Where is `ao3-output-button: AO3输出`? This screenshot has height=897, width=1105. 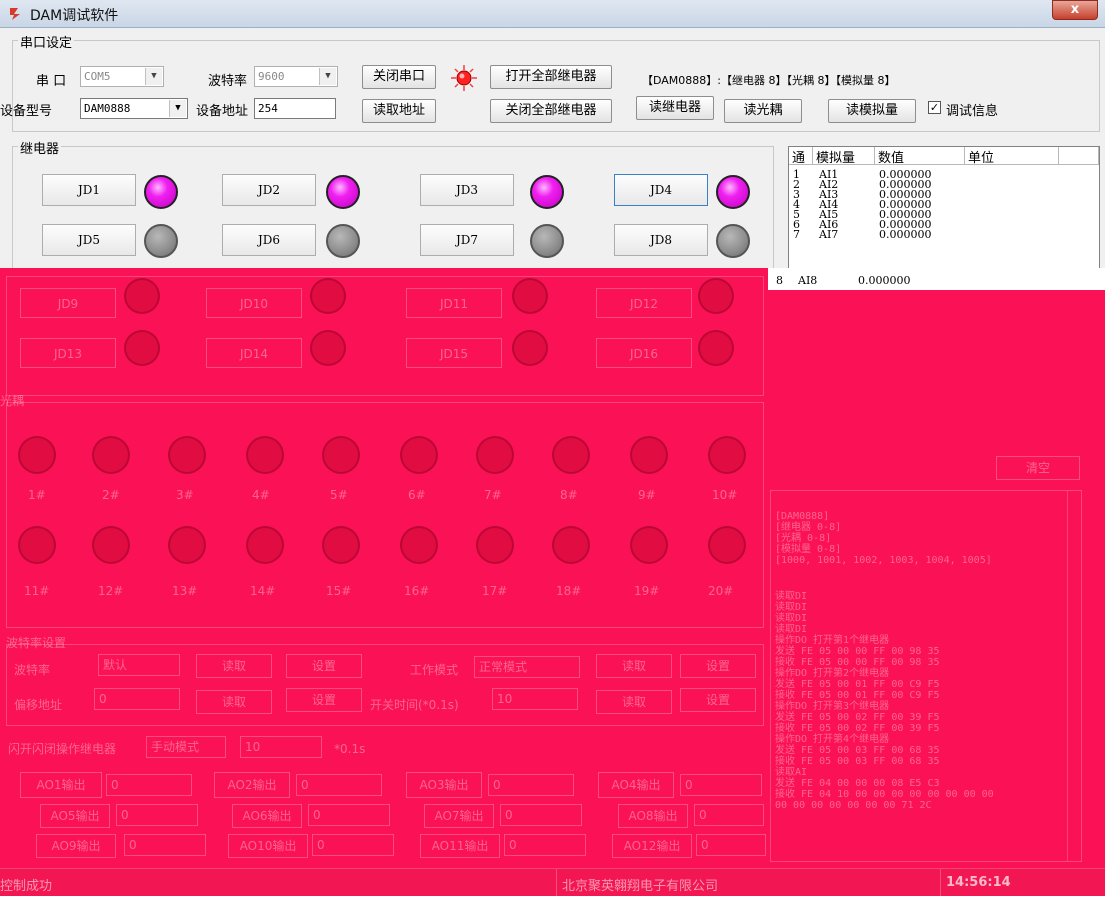
ao3-output-button: AO3输出 is located at coordinates (444, 785).